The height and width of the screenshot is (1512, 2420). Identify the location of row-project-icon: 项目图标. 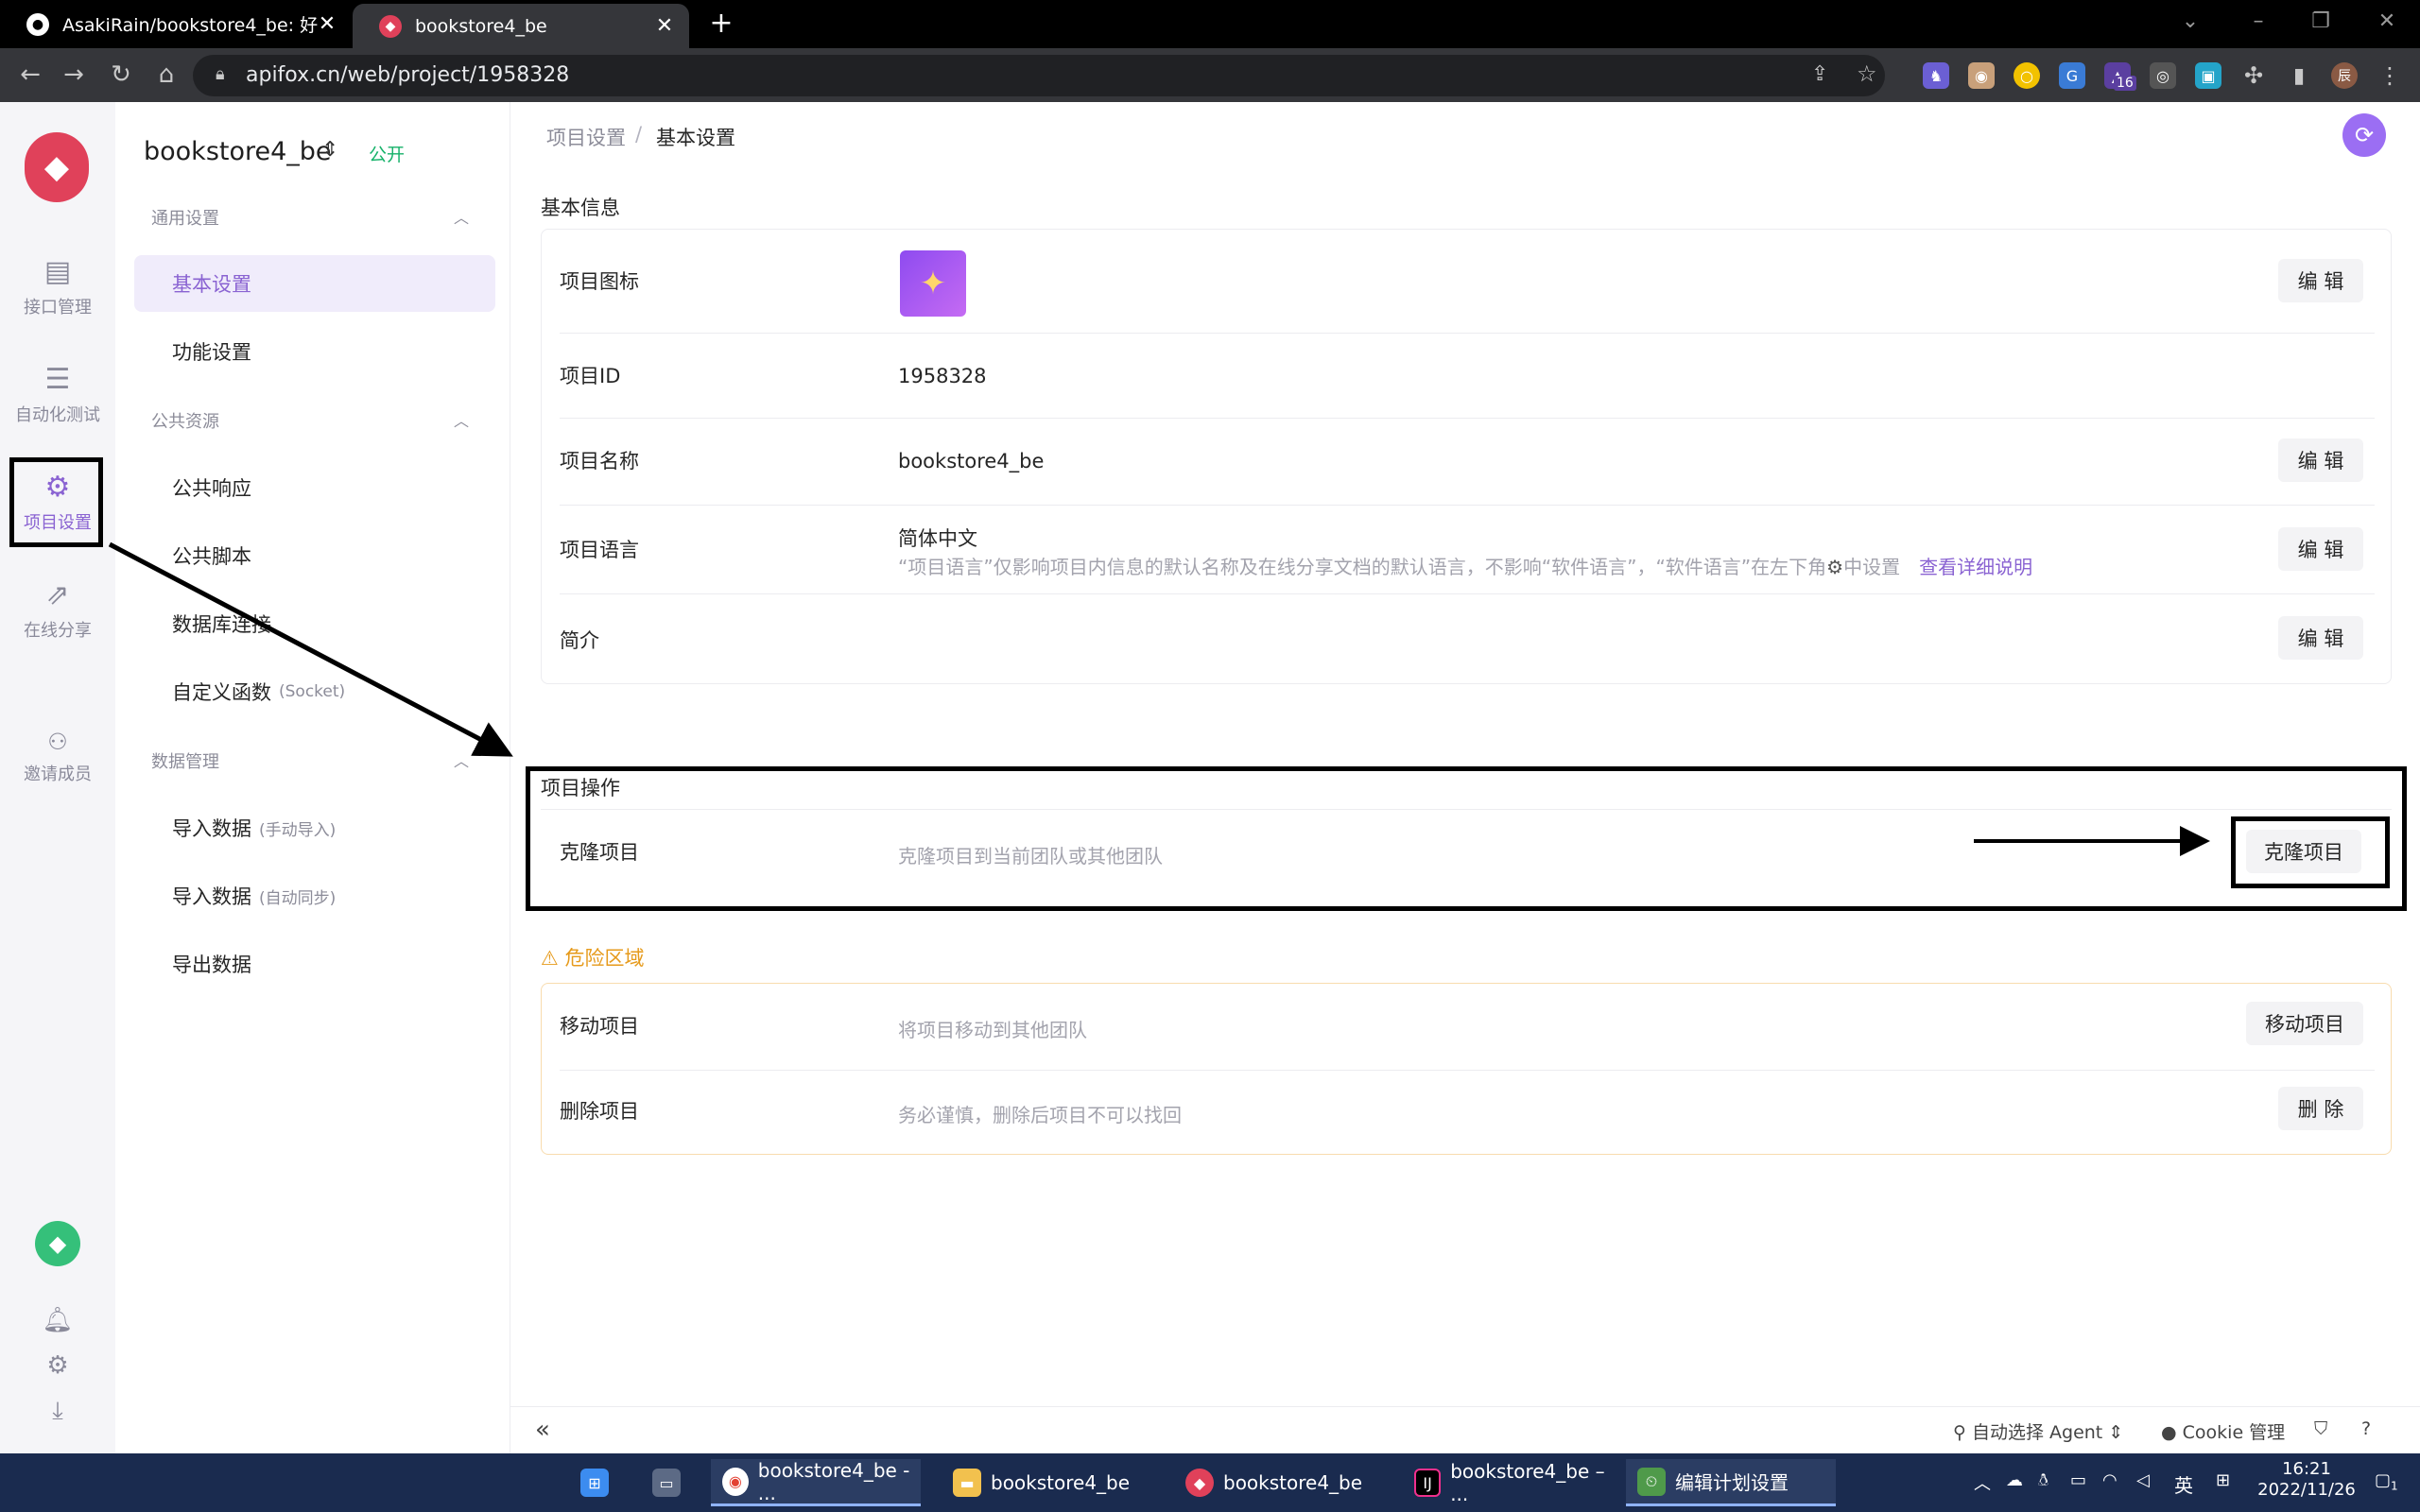
(1467, 281).